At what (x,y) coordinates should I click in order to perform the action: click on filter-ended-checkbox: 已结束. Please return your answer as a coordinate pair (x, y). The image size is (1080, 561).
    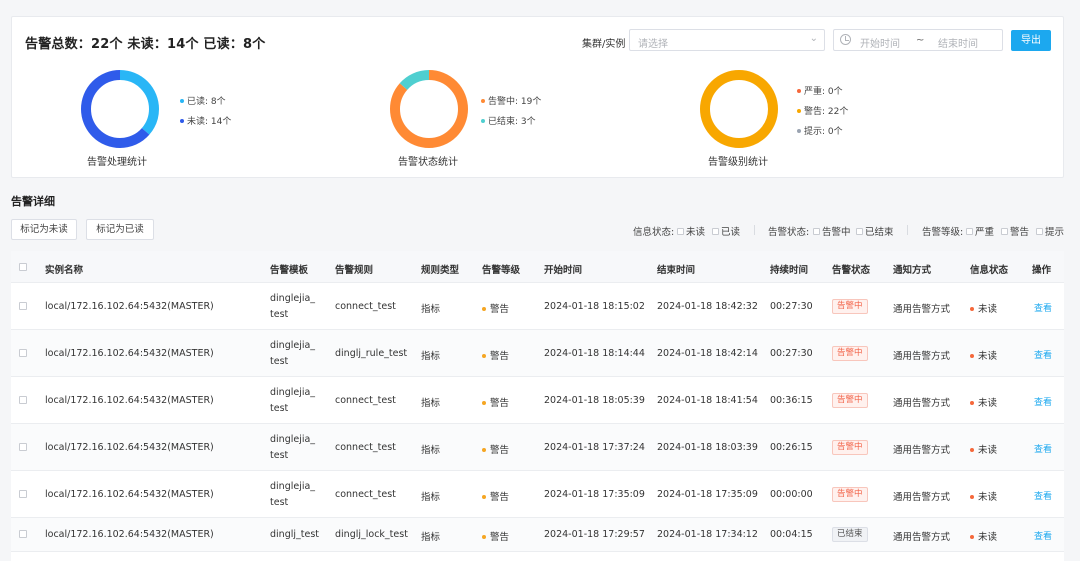
    Looking at the image, I should click on (875, 231).